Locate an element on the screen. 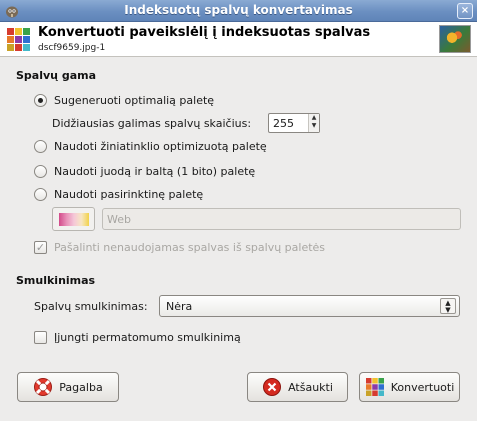  header-subtitle: dscf9659.jpg-1 is located at coordinates (72, 48).